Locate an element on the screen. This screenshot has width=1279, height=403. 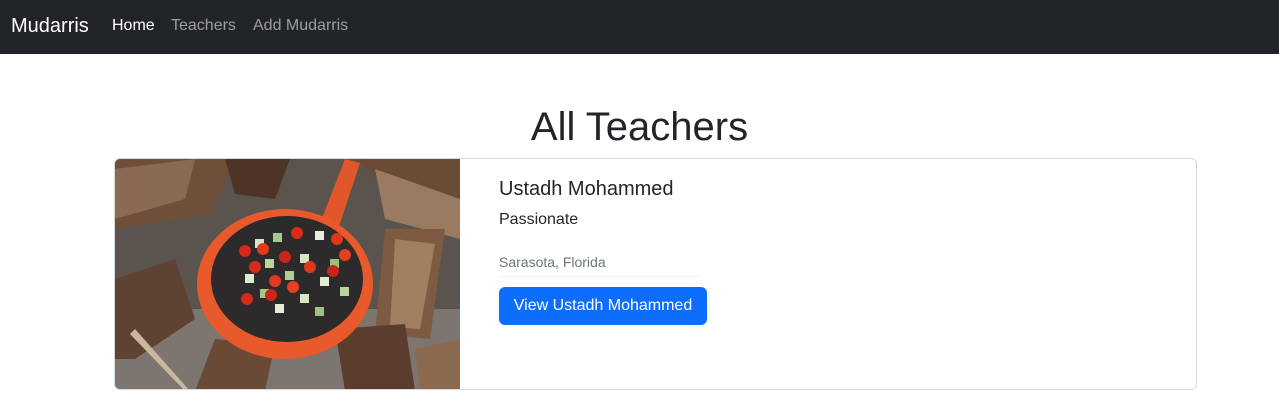
nav-link-add-mudarris: Add Mudarris is located at coordinates (300, 26).